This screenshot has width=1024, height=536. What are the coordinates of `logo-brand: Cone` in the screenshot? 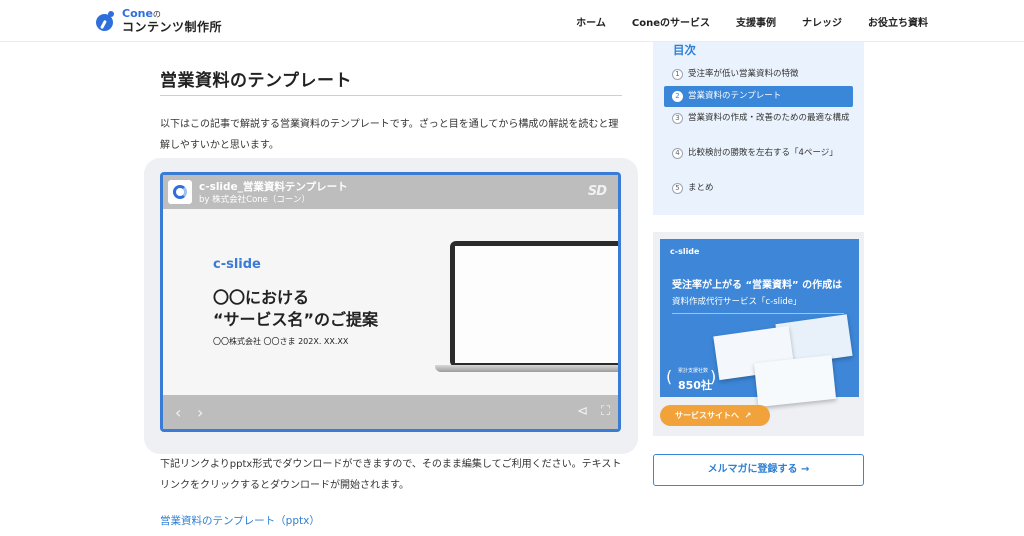 It's located at (137, 13).